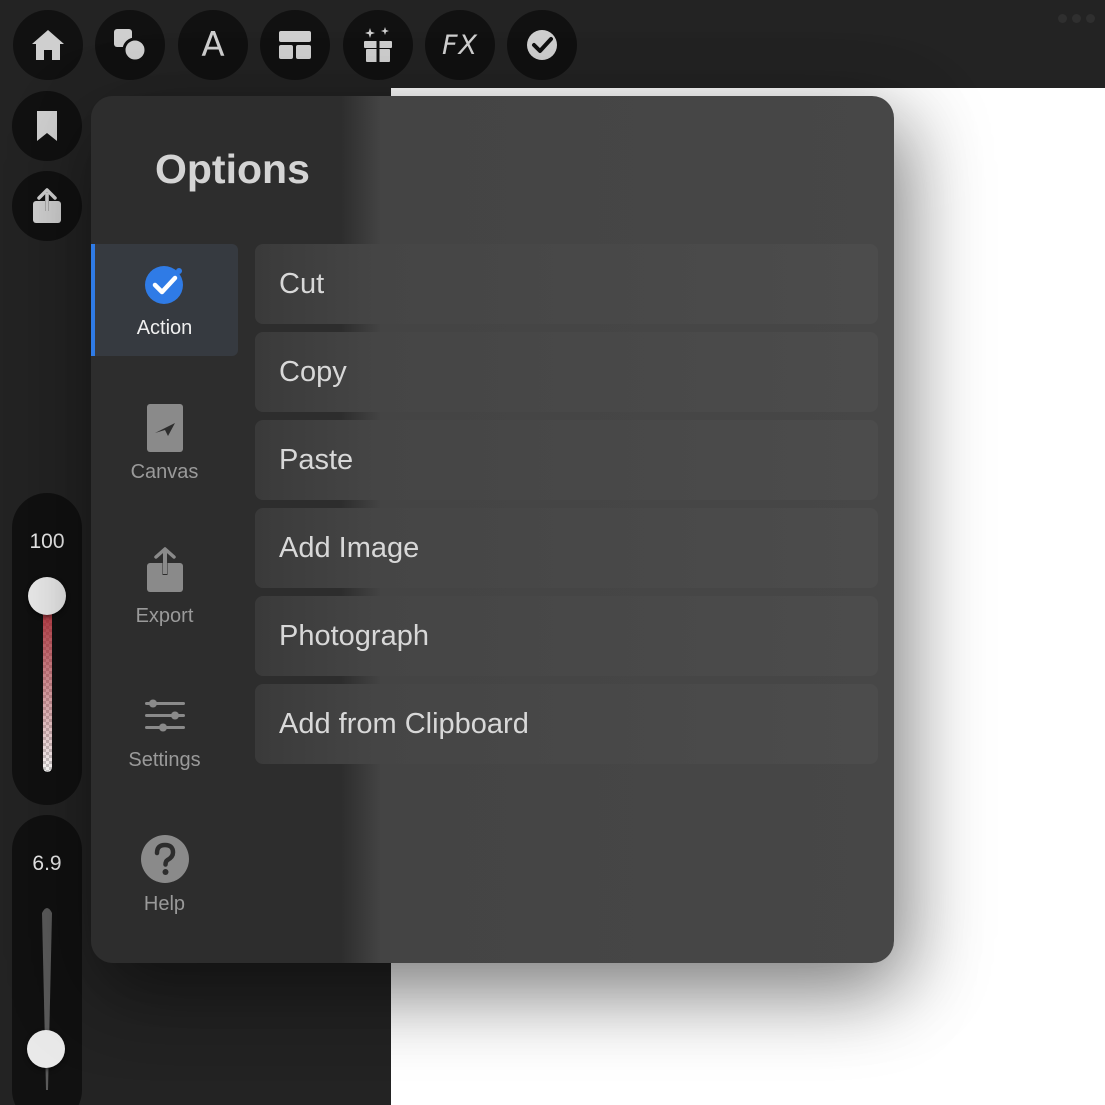  I want to click on brush-size-value: 6.9, so click(47, 863).